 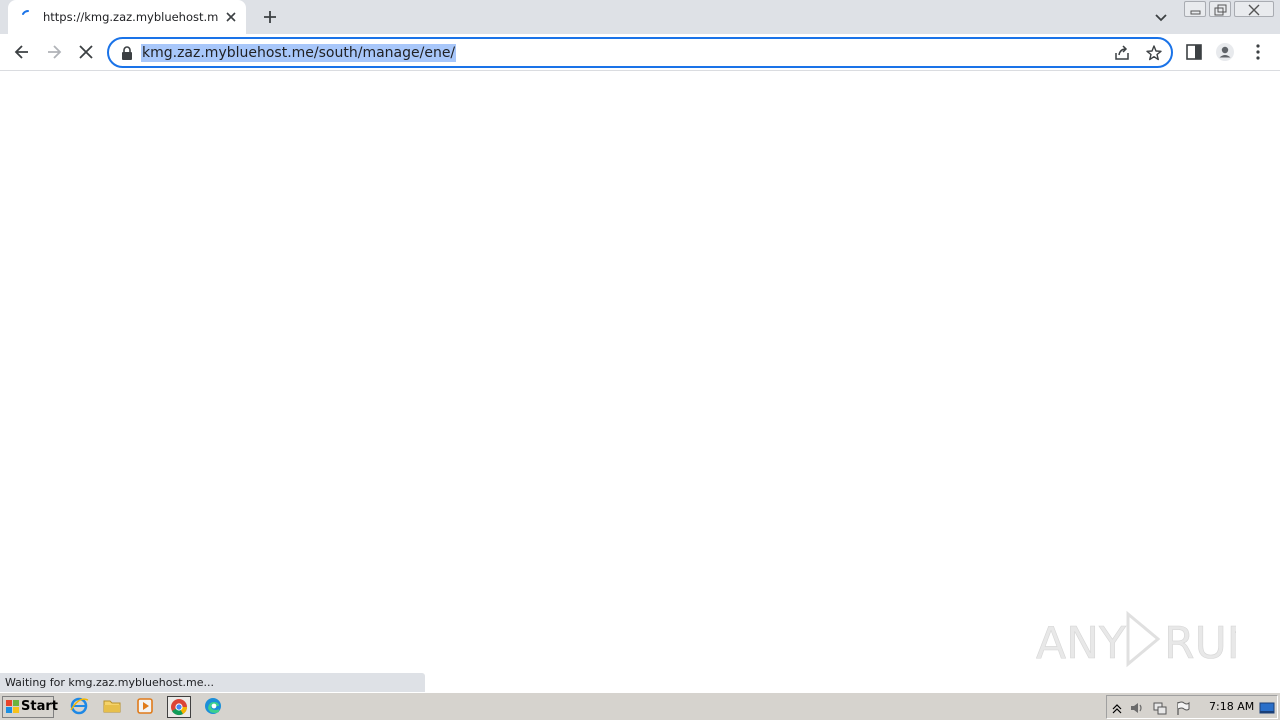 What do you see at coordinates (1231, 707) in the screenshot?
I see `tray-clock: 7:18 AM` at bounding box center [1231, 707].